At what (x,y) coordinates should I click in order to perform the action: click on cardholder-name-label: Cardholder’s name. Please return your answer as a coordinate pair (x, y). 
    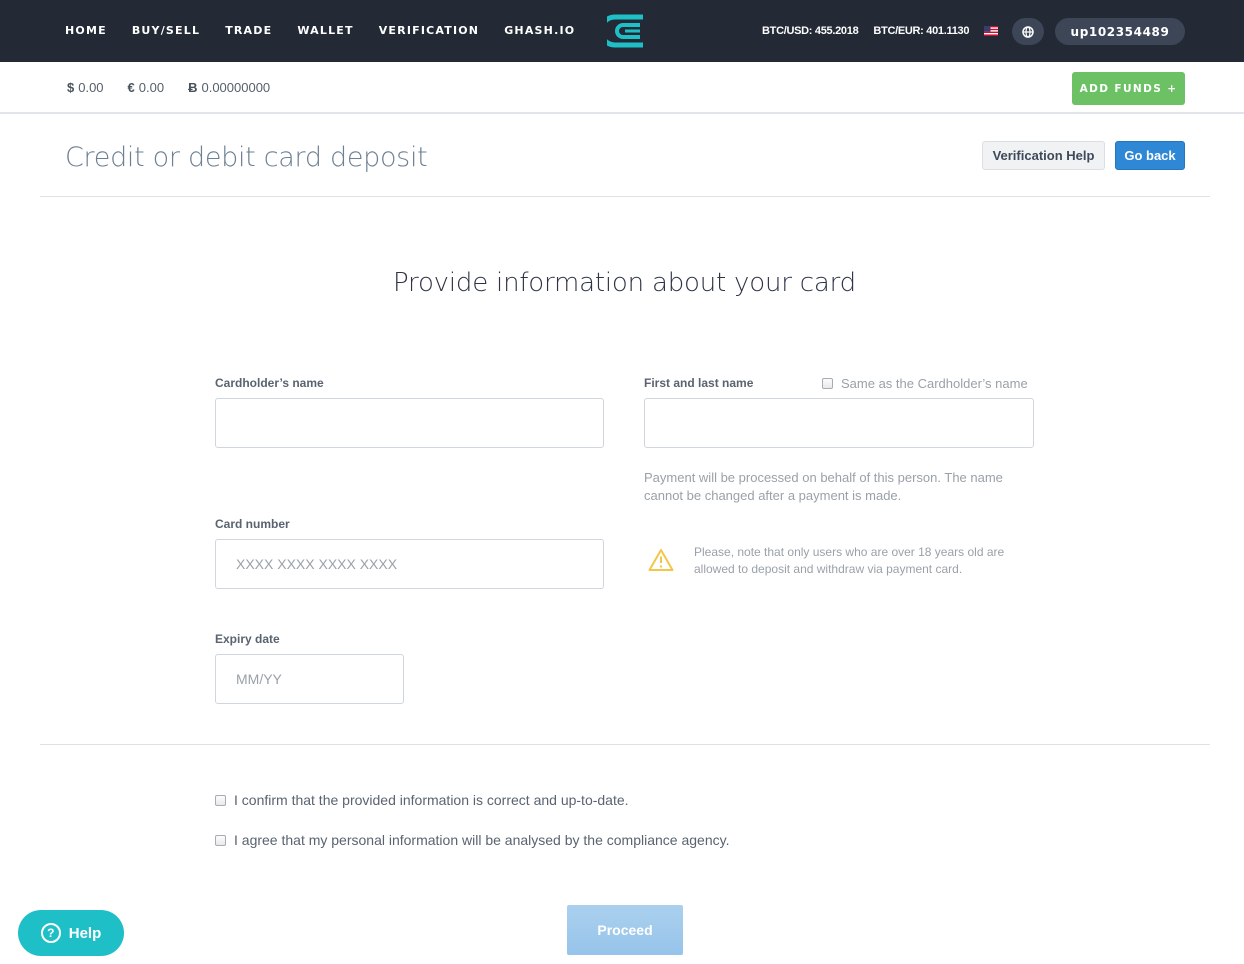
    Looking at the image, I should click on (269, 383).